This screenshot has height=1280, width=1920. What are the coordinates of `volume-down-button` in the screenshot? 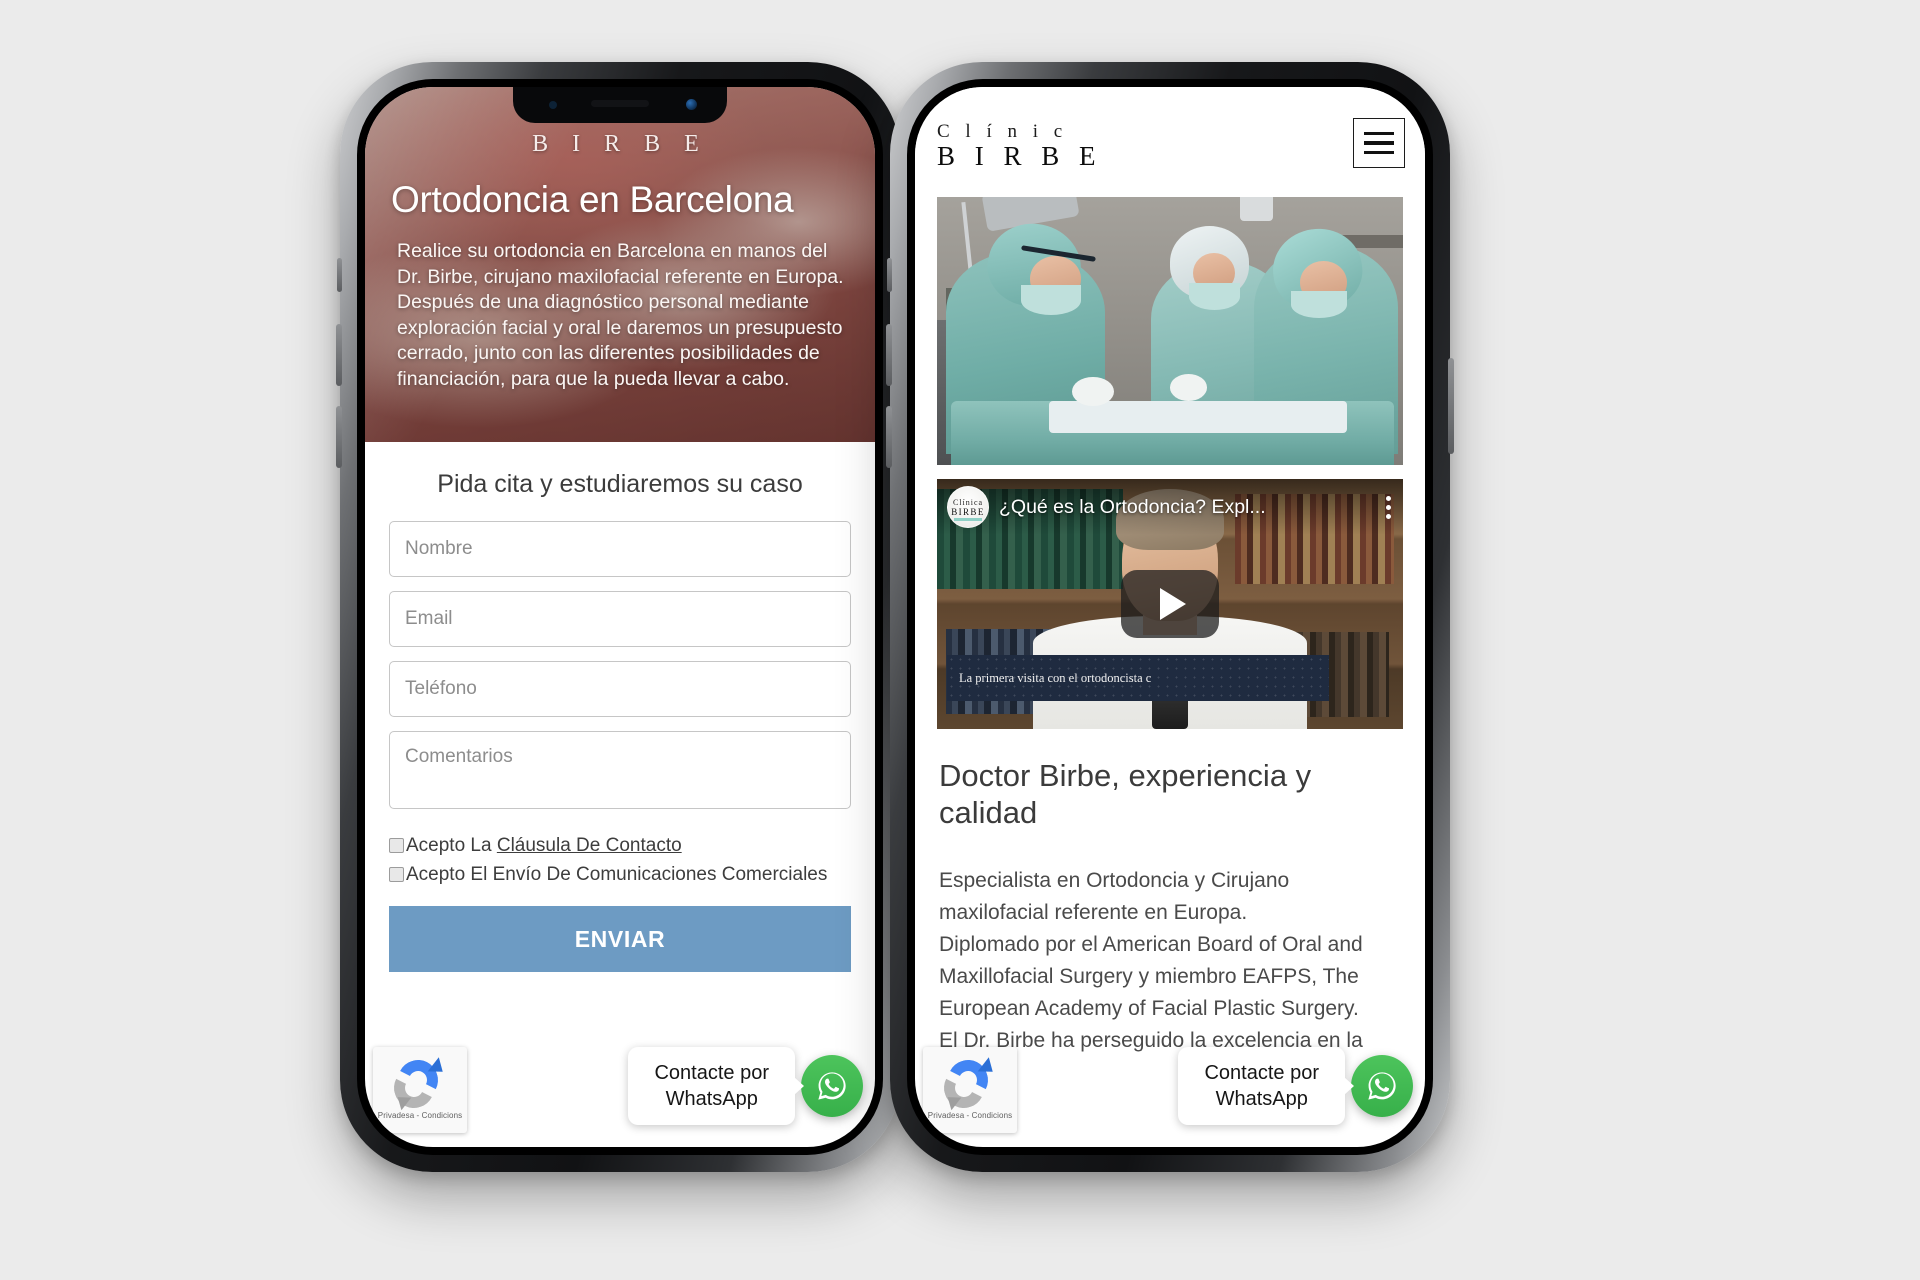 It's located at (339, 437).